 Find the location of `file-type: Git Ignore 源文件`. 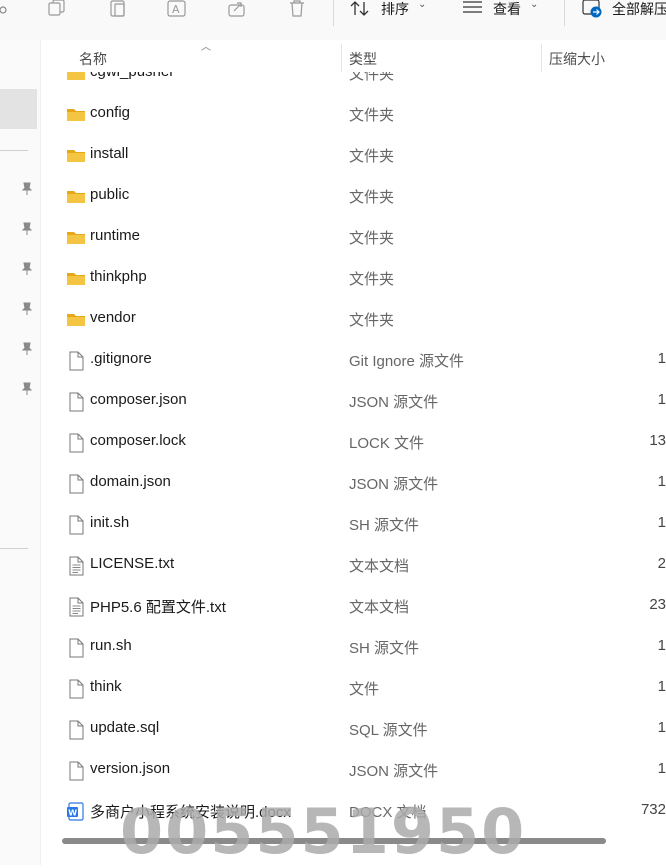

file-type: Git Ignore 源文件 is located at coordinates (407, 361).